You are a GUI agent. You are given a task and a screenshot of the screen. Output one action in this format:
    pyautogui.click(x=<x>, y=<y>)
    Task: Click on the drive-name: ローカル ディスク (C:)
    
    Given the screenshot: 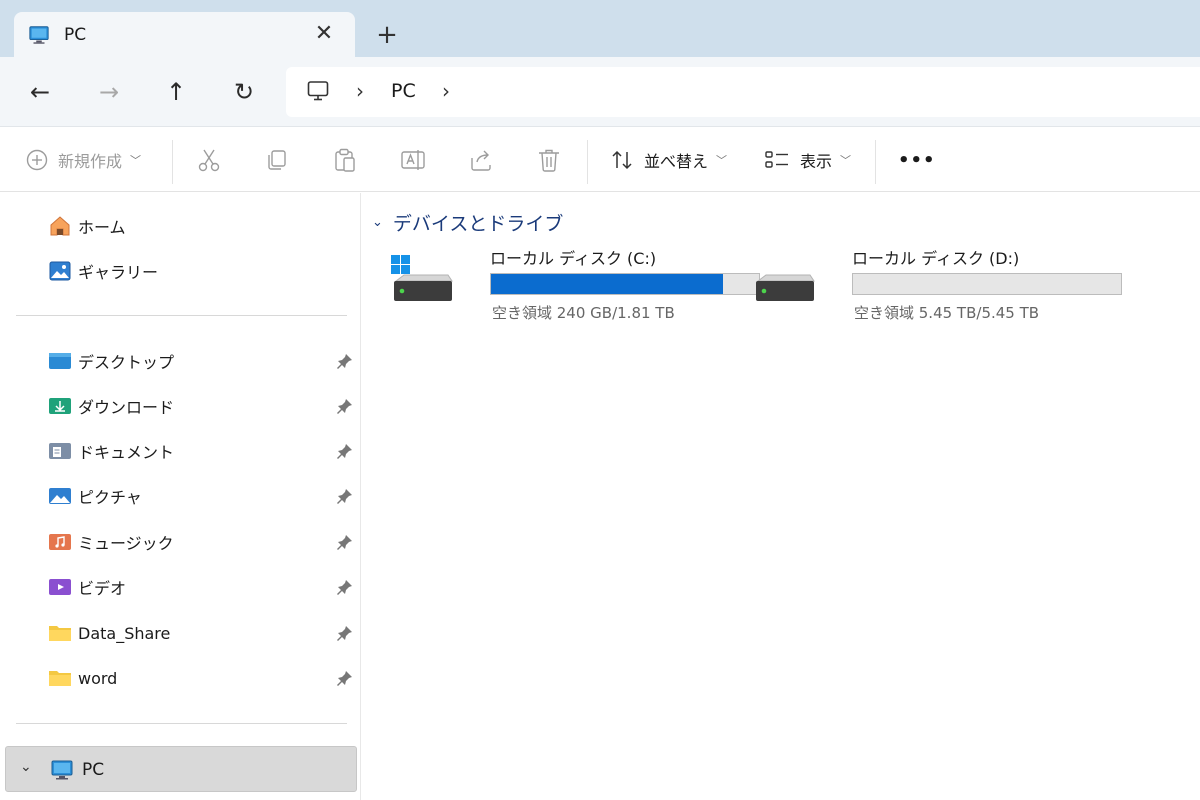 What is the action you would take?
    pyautogui.click(x=573, y=258)
    